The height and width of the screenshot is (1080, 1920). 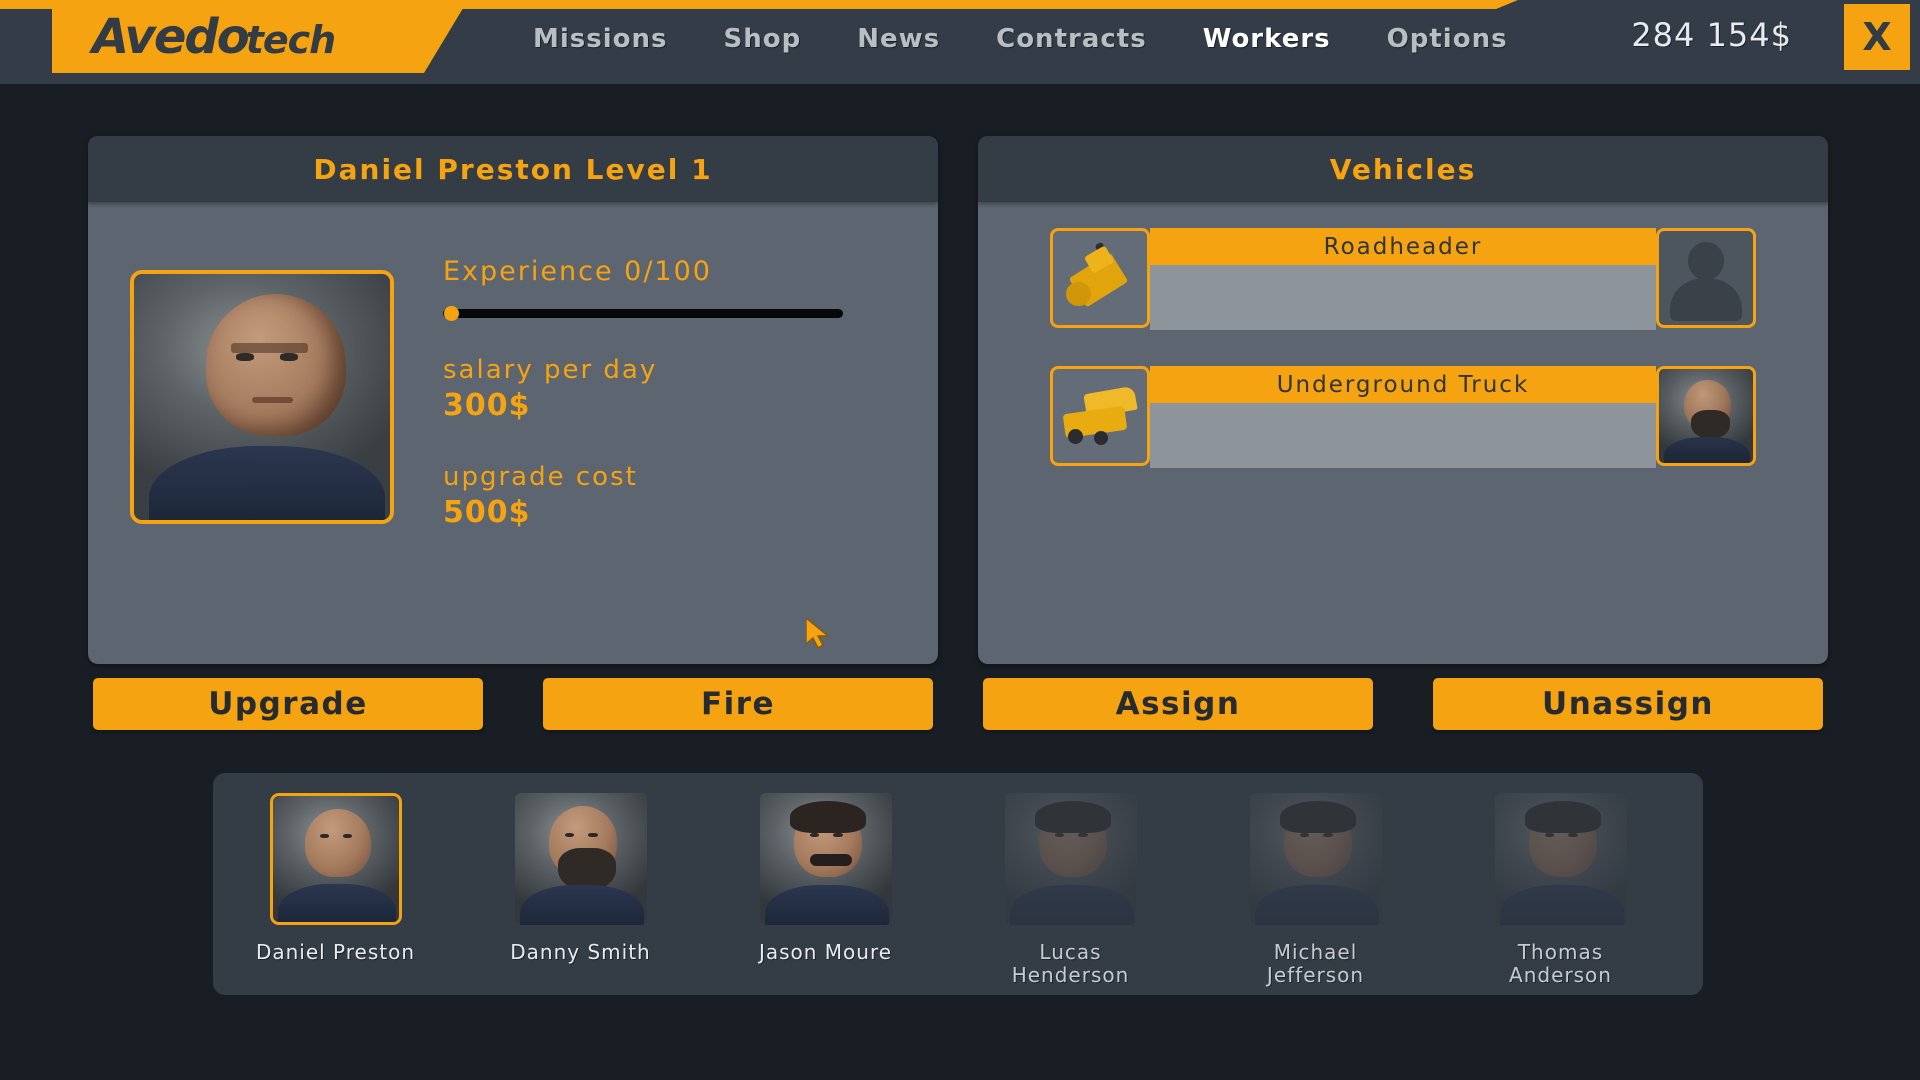 I want to click on assign-button-label: Assign, so click(x=1178, y=704).